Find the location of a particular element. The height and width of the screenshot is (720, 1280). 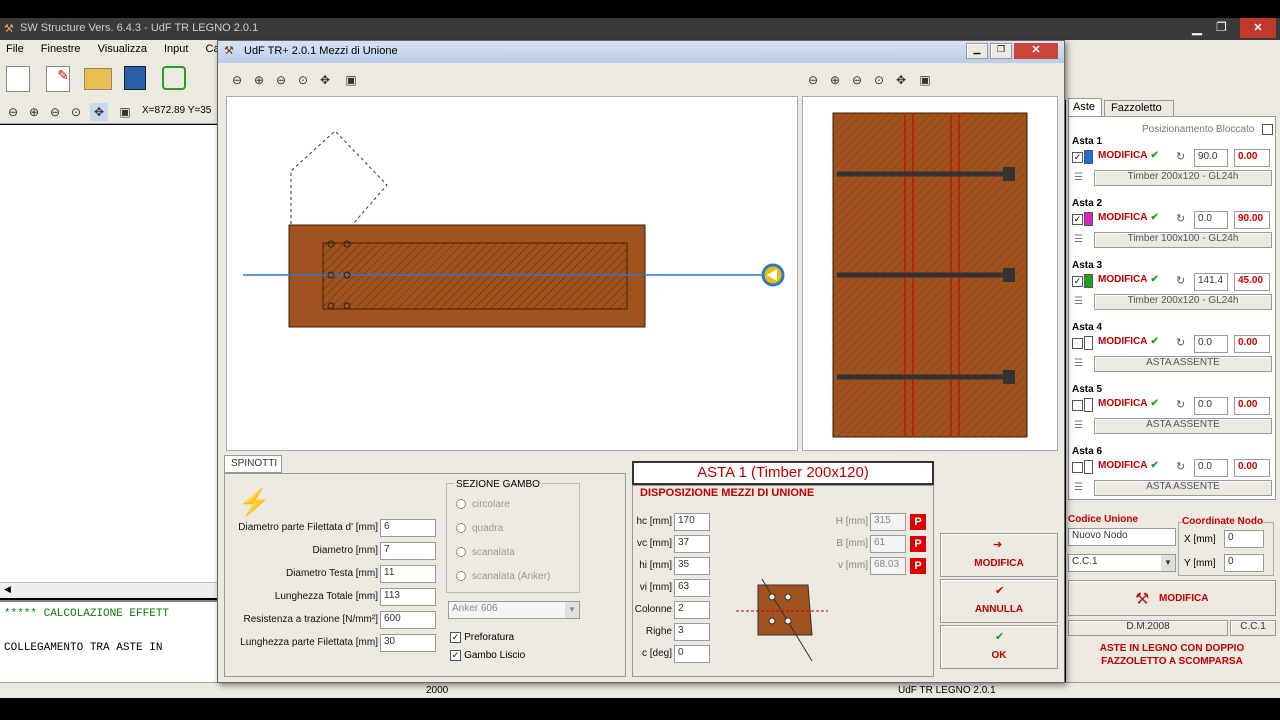

preforatura-check: ✓ Preforatura is located at coordinates (482, 637).